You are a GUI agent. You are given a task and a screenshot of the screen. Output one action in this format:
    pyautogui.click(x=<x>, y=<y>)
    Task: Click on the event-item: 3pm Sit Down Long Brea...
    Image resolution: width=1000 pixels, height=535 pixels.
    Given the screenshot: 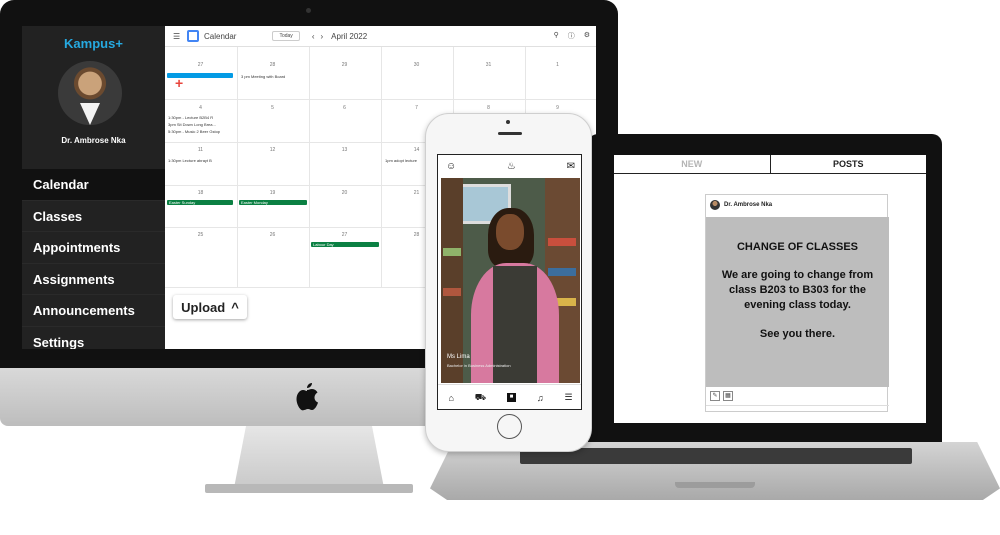 What is the action you would take?
    pyautogui.click(x=192, y=124)
    